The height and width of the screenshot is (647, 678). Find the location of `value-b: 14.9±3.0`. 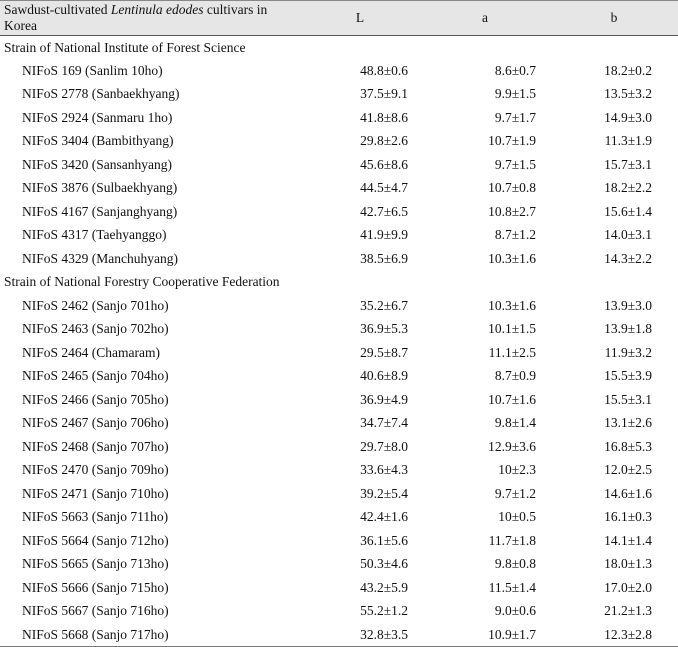

value-b: 14.9±3.0 is located at coordinates (628, 117).